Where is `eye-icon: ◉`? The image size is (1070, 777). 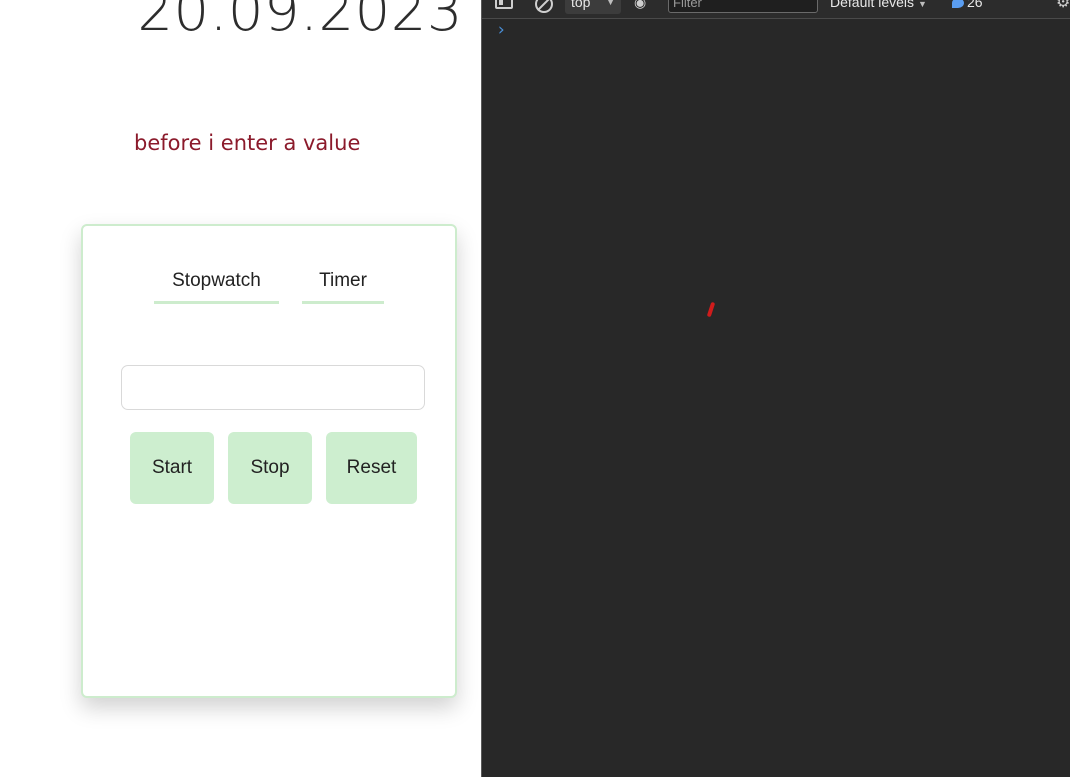 eye-icon: ◉ is located at coordinates (640, 5).